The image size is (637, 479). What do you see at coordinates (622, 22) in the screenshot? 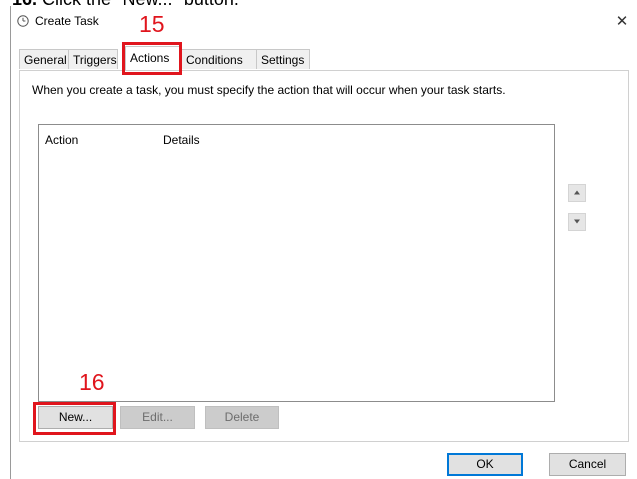
I see `close-icon: ✕` at bounding box center [622, 22].